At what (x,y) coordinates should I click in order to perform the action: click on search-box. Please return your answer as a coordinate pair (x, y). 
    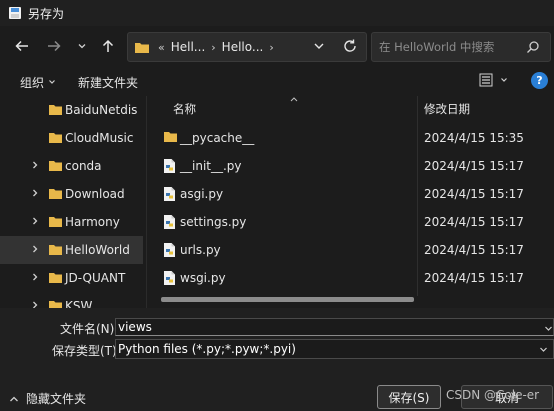
    Looking at the image, I should click on (461, 47).